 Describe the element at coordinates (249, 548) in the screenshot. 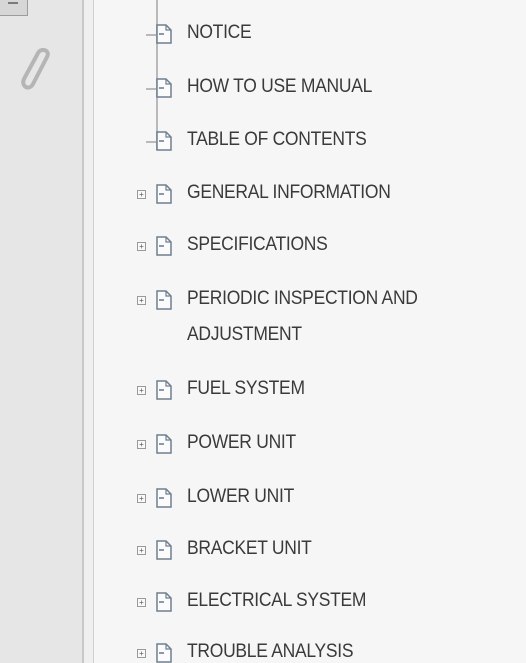

I see `bookmark-label: BRACKET UNIT` at that location.